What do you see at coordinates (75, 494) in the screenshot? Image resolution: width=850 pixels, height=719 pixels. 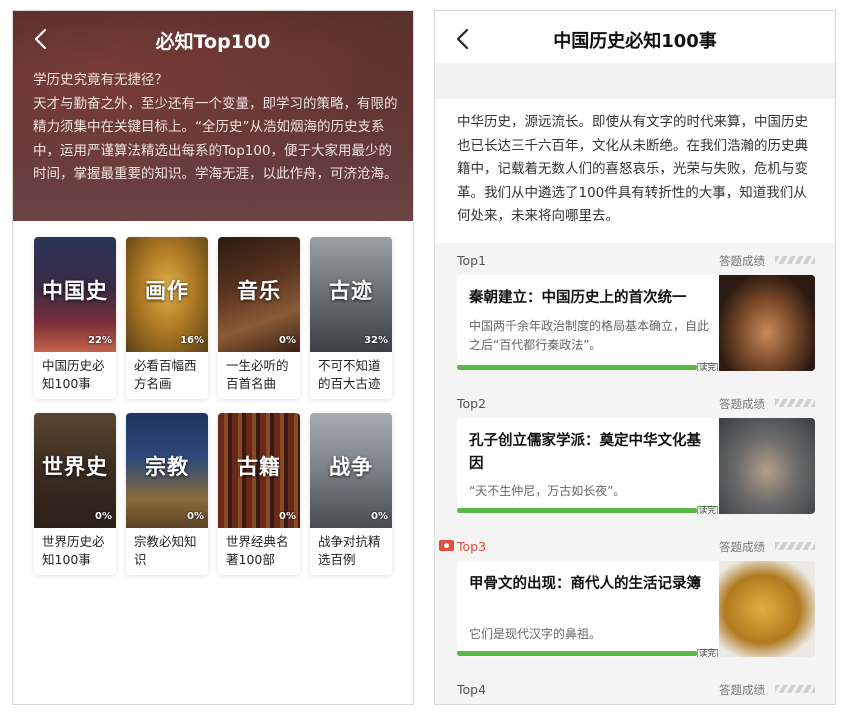 I see `category-card: 世界史 0% 世界历史必知100事` at bounding box center [75, 494].